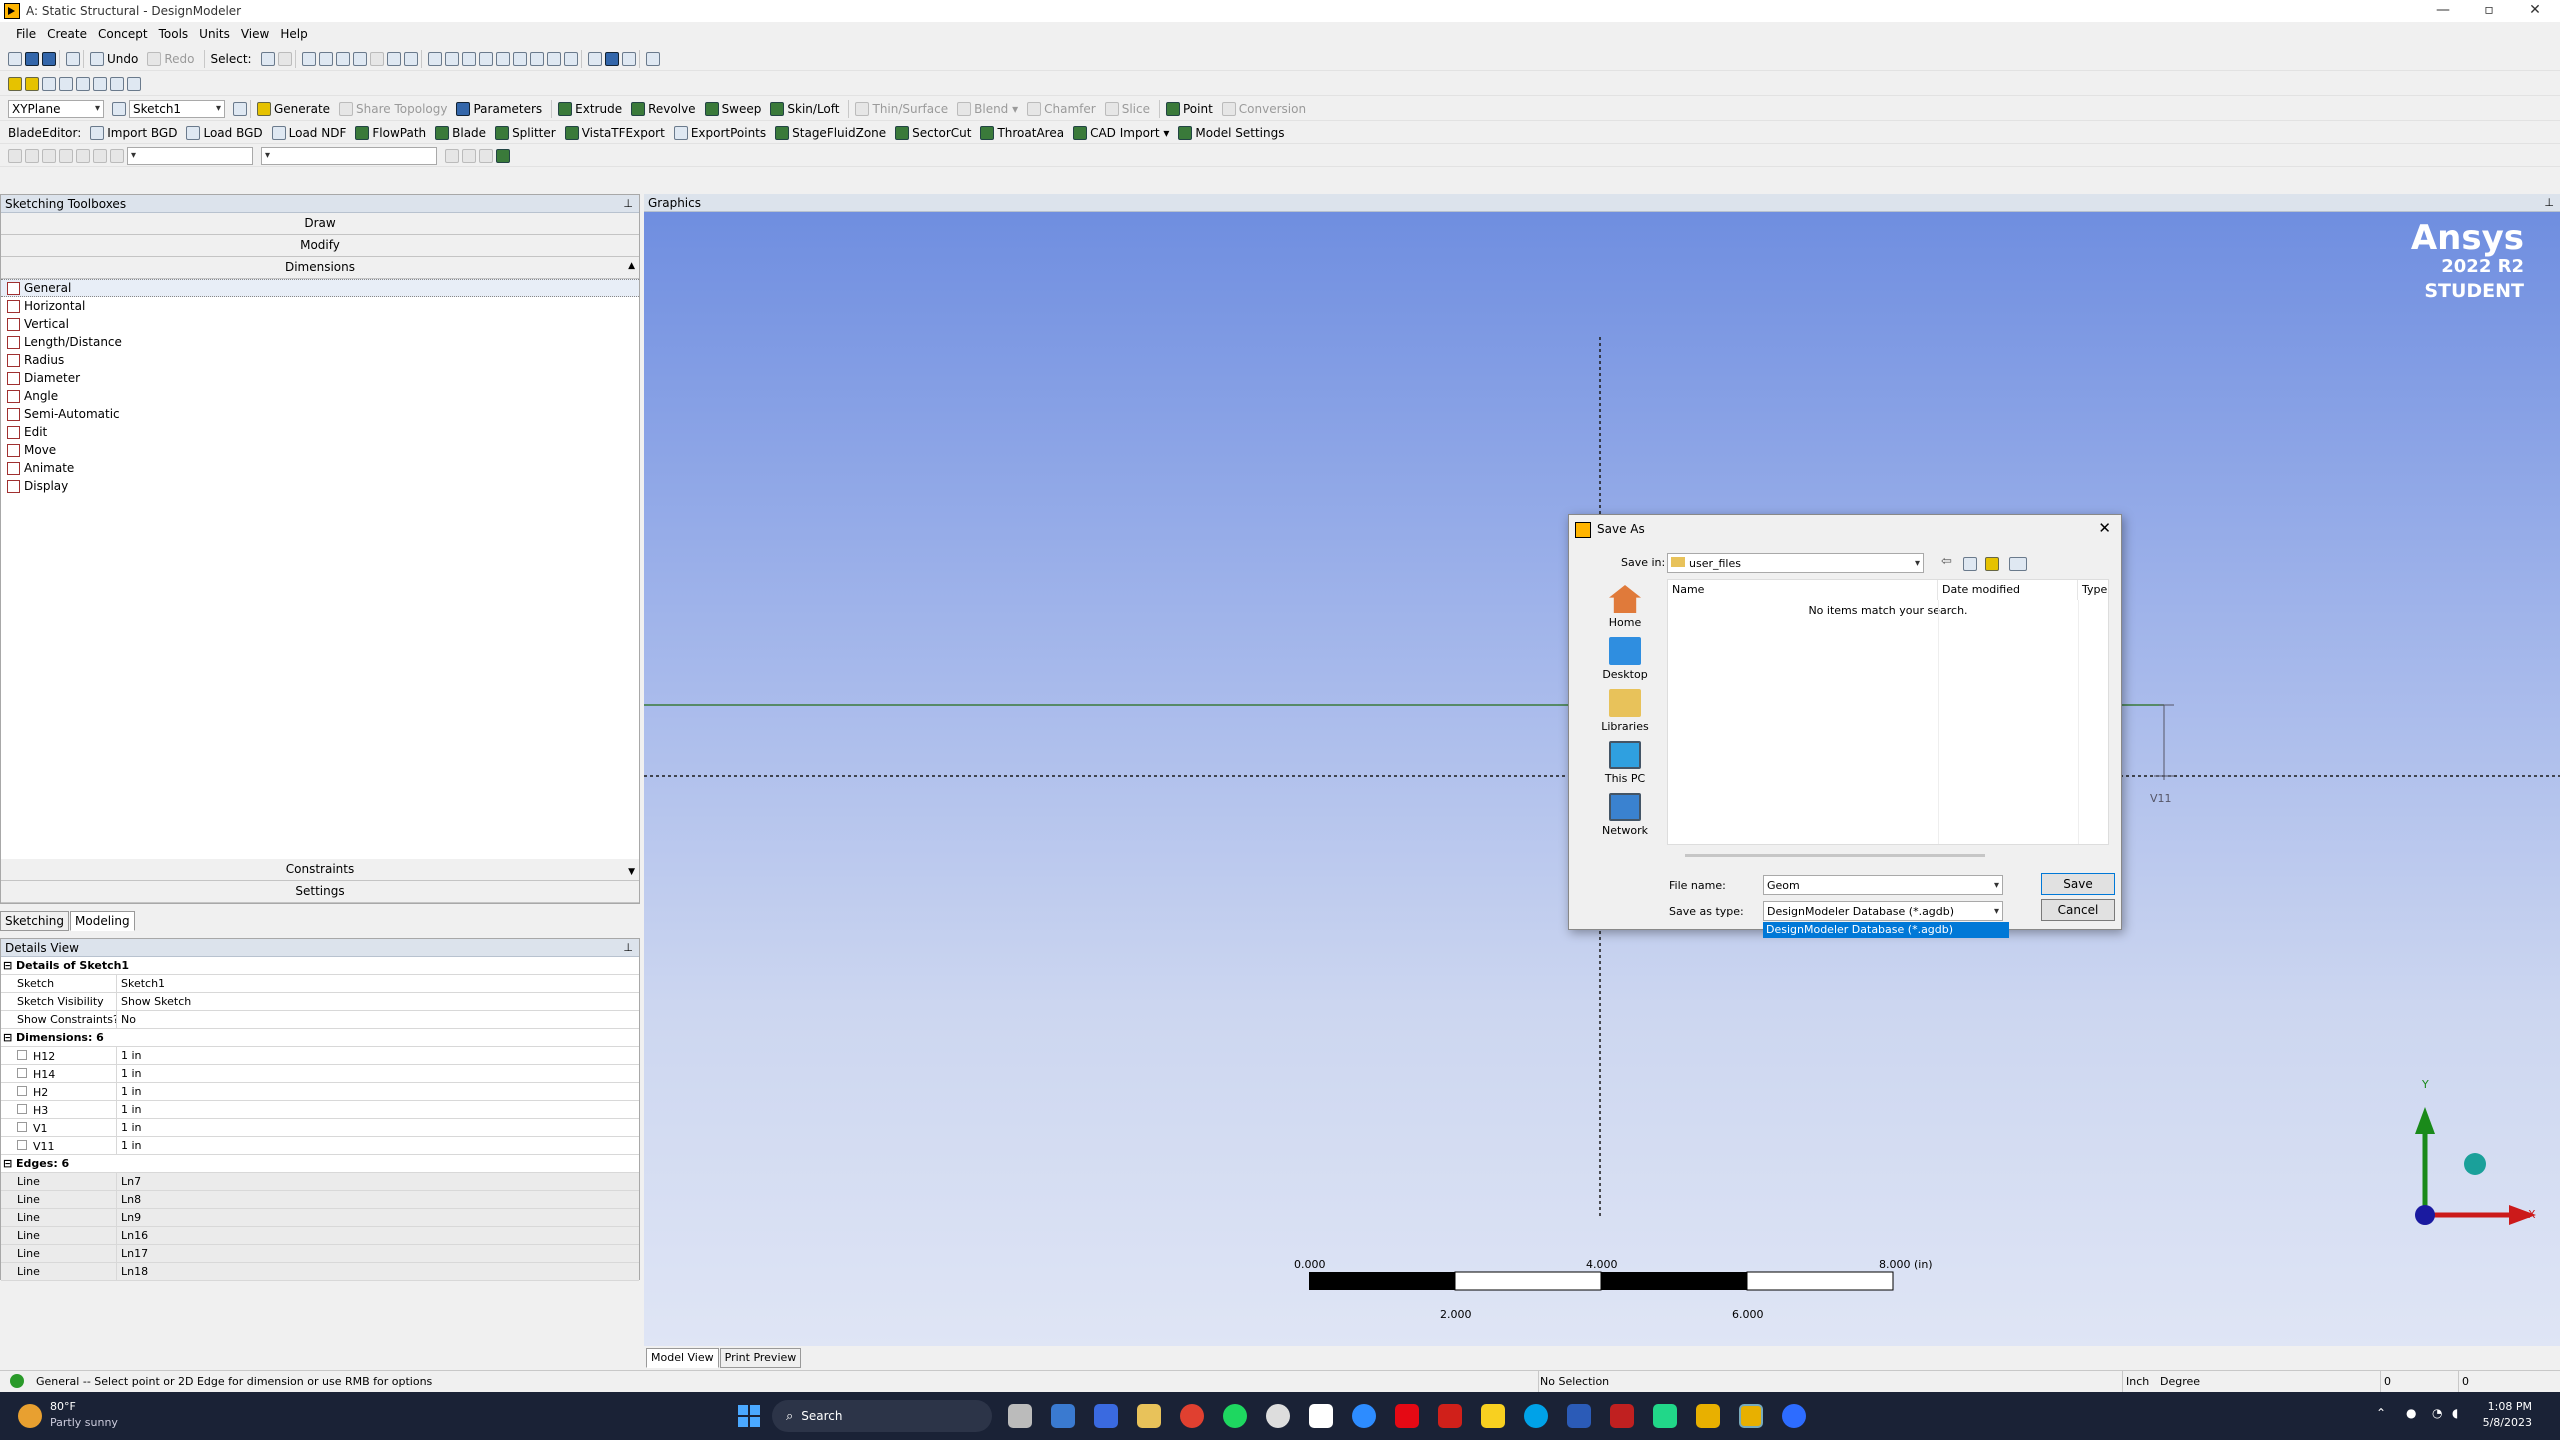  What do you see at coordinates (320, 246) in the screenshot?
I see `modify-toolbox-header: Modify` at bounding box center [320, 246].